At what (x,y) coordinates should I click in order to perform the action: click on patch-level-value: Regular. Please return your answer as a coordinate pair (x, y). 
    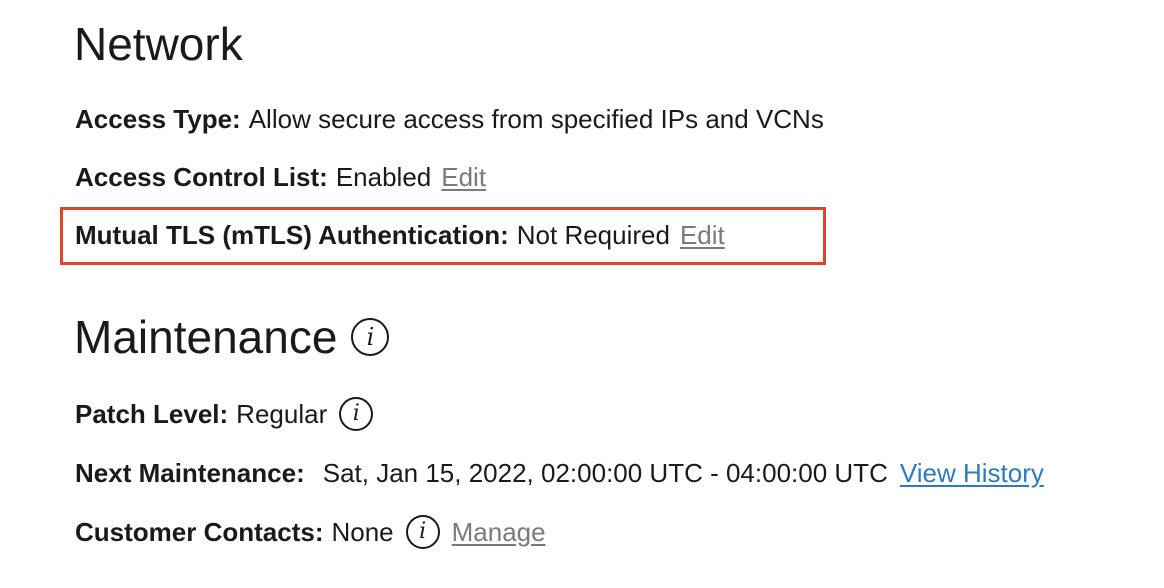
    Looking at the image, I should click on (282, 414).